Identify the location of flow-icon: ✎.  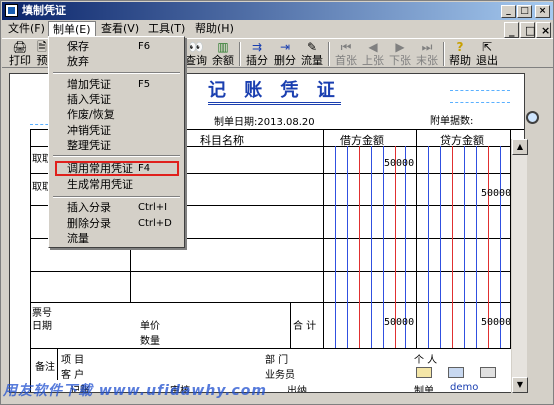
(312, 47).